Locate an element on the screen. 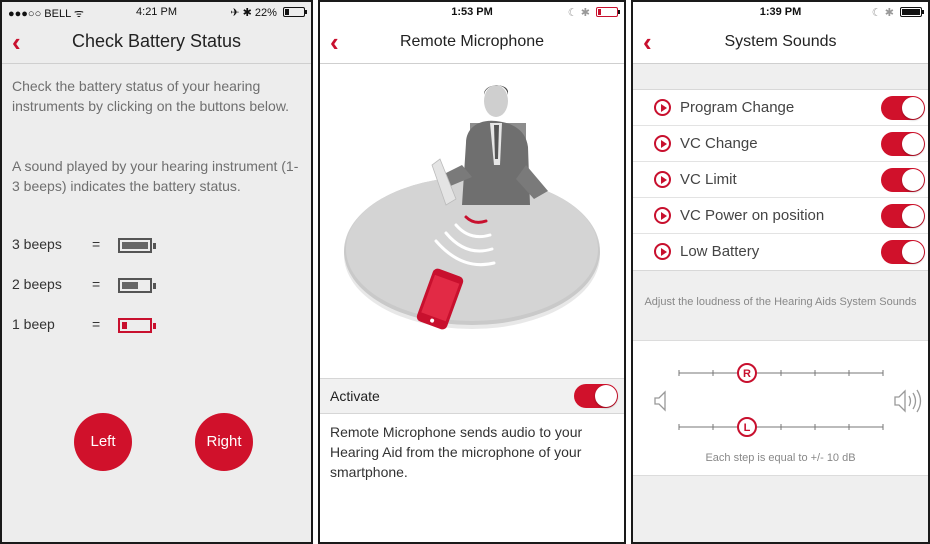 The height and width of the screenshot is (544, 930). nav-bar: ‹ Check Battery Status is located at coordinates (156, 43).